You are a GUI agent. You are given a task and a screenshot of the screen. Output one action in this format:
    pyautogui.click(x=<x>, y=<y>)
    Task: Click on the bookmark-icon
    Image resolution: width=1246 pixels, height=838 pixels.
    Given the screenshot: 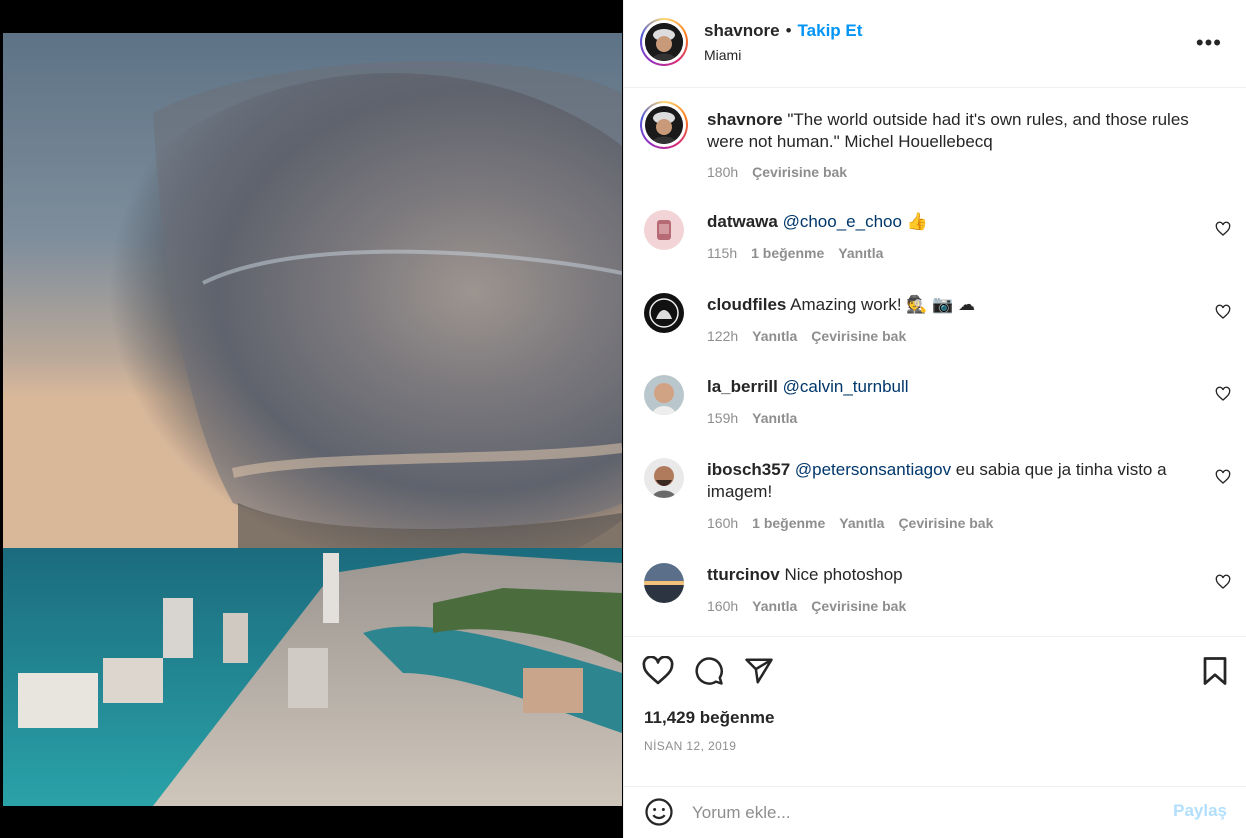 What is the action you would take?
    pyautogui.click(x=1215, y=671)
    